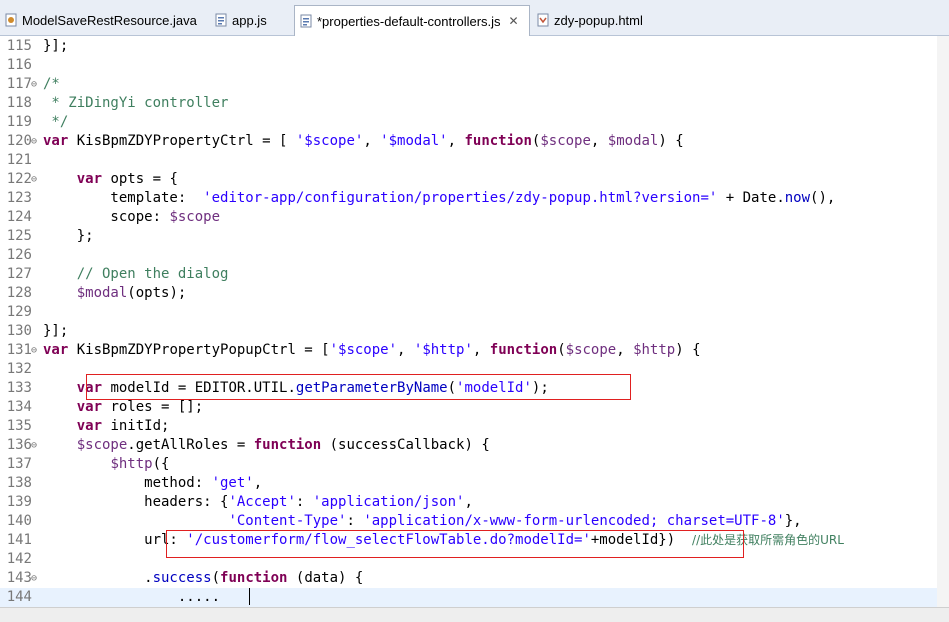 This screenshot has width=949, height=622. I want to click on code-line: 125 };, so click(474, 236).